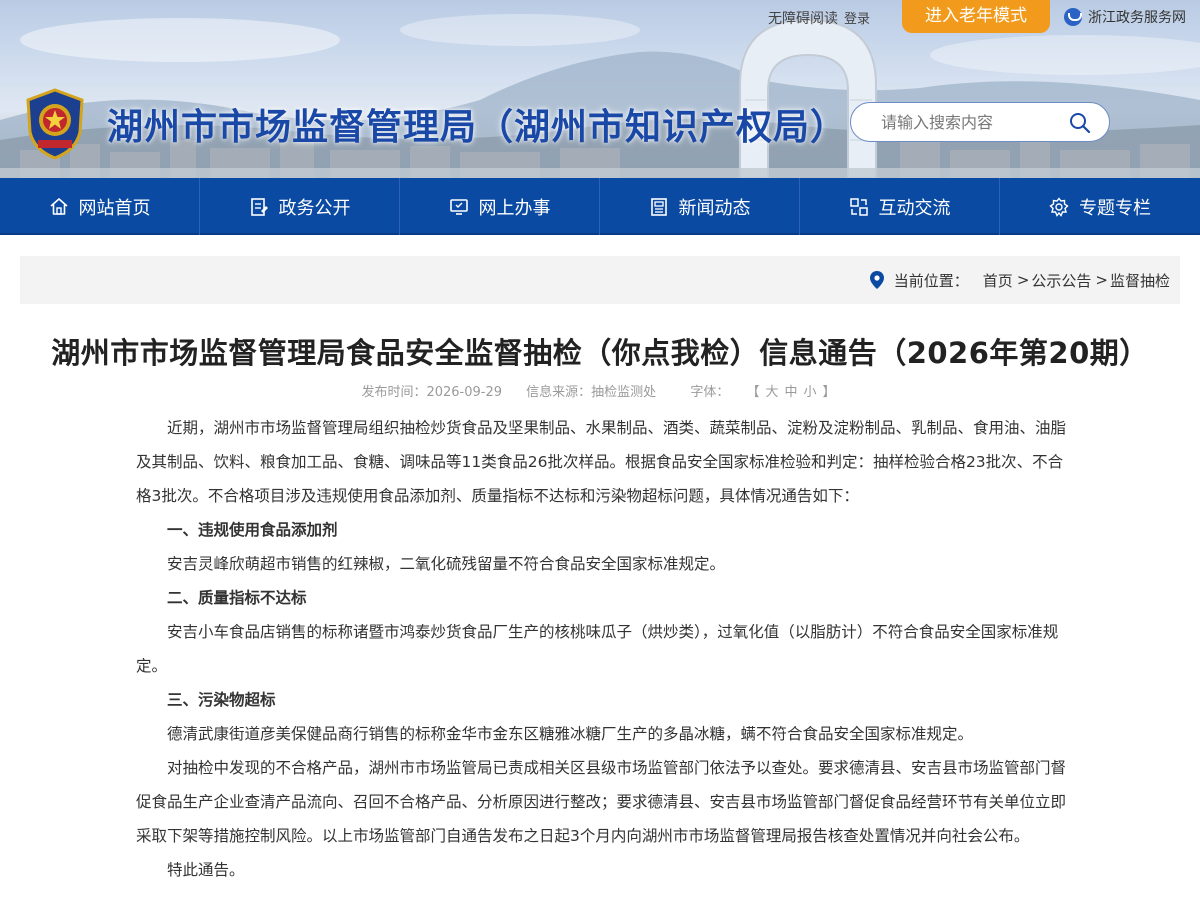  I want to click on publish-time: 发布时间：2026-09-29, so click(432, 392).